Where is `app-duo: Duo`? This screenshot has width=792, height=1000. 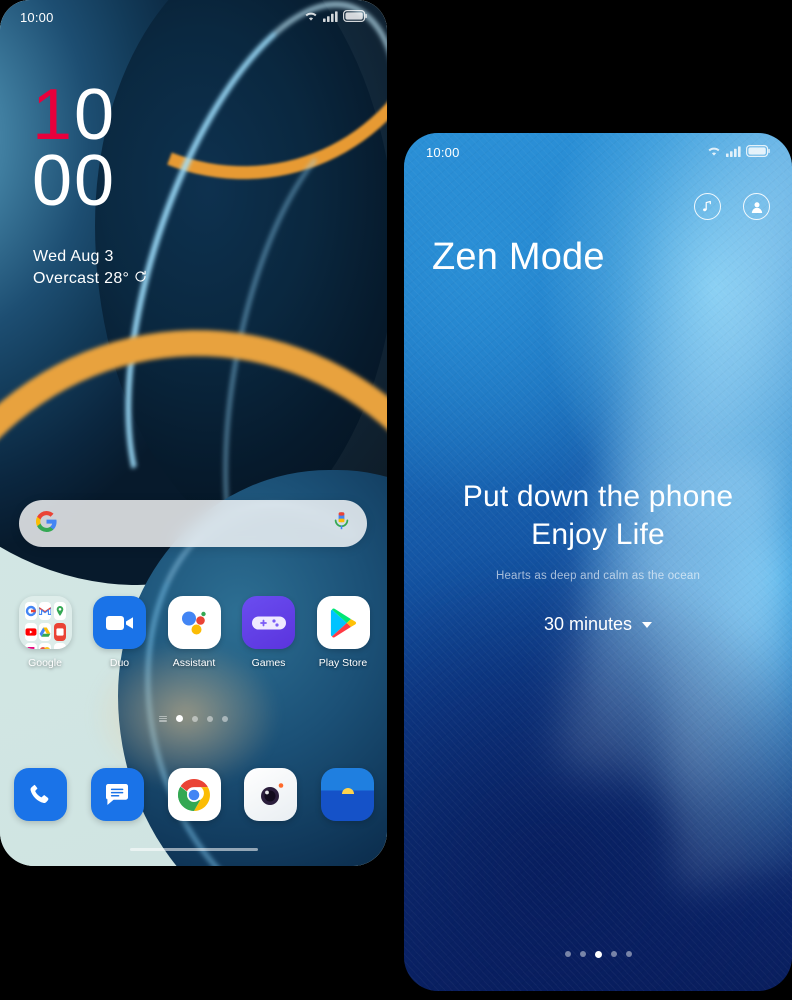
app-duo: Duo is located at coordinates (120, 632).